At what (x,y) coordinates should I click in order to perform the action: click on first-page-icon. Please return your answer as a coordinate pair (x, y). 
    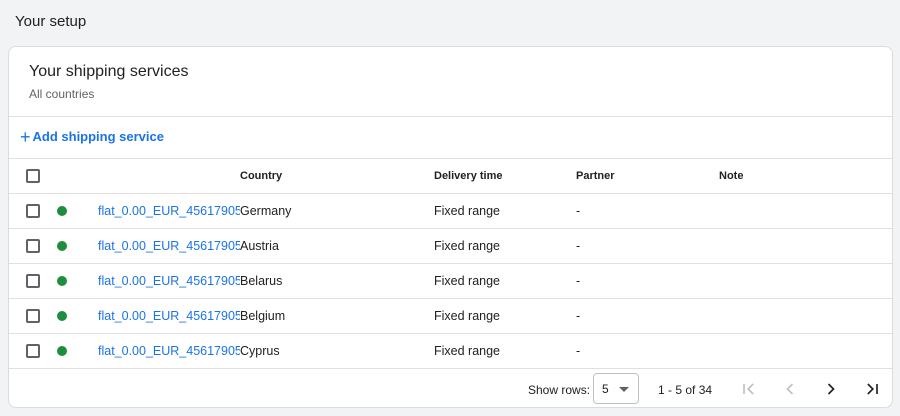
    Looking at the image, I should click on (748, 389).